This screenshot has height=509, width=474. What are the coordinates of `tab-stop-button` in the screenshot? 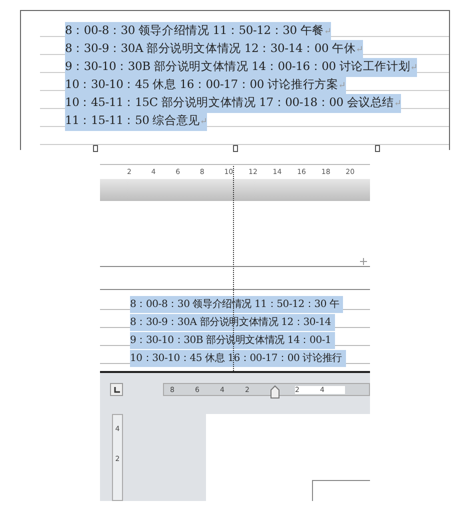 It's located at (116, 389).